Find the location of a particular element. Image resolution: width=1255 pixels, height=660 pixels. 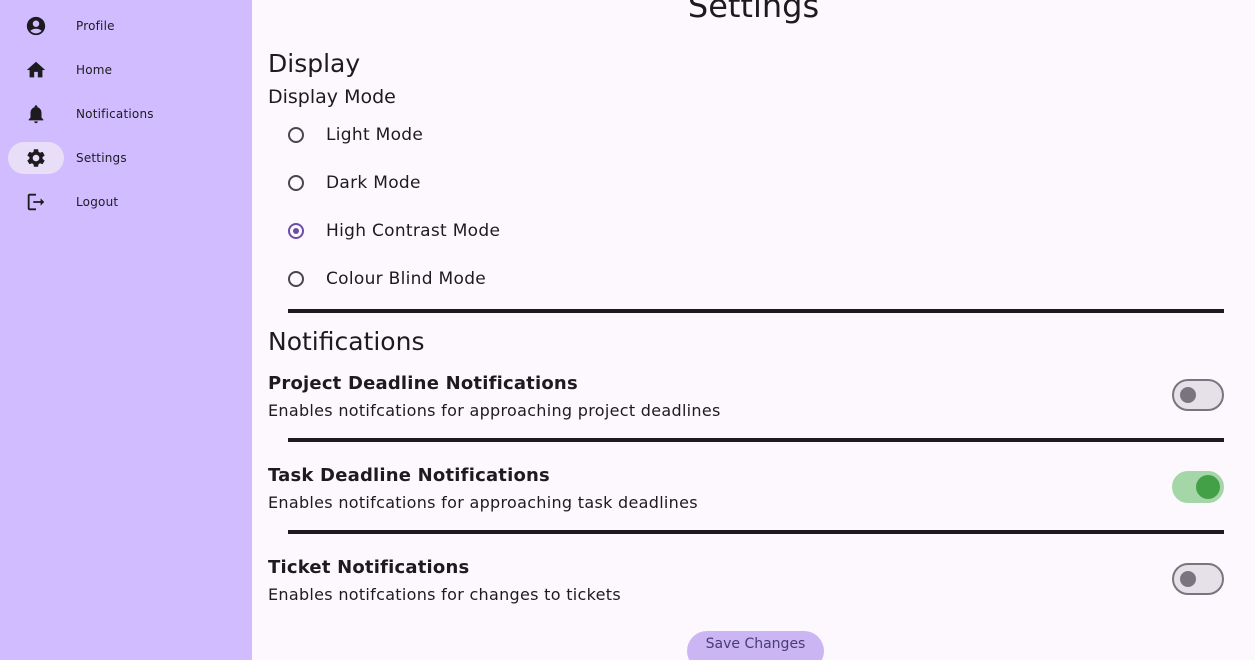

sidebar-item-logout: Logout is located at coordinates (126, 202).